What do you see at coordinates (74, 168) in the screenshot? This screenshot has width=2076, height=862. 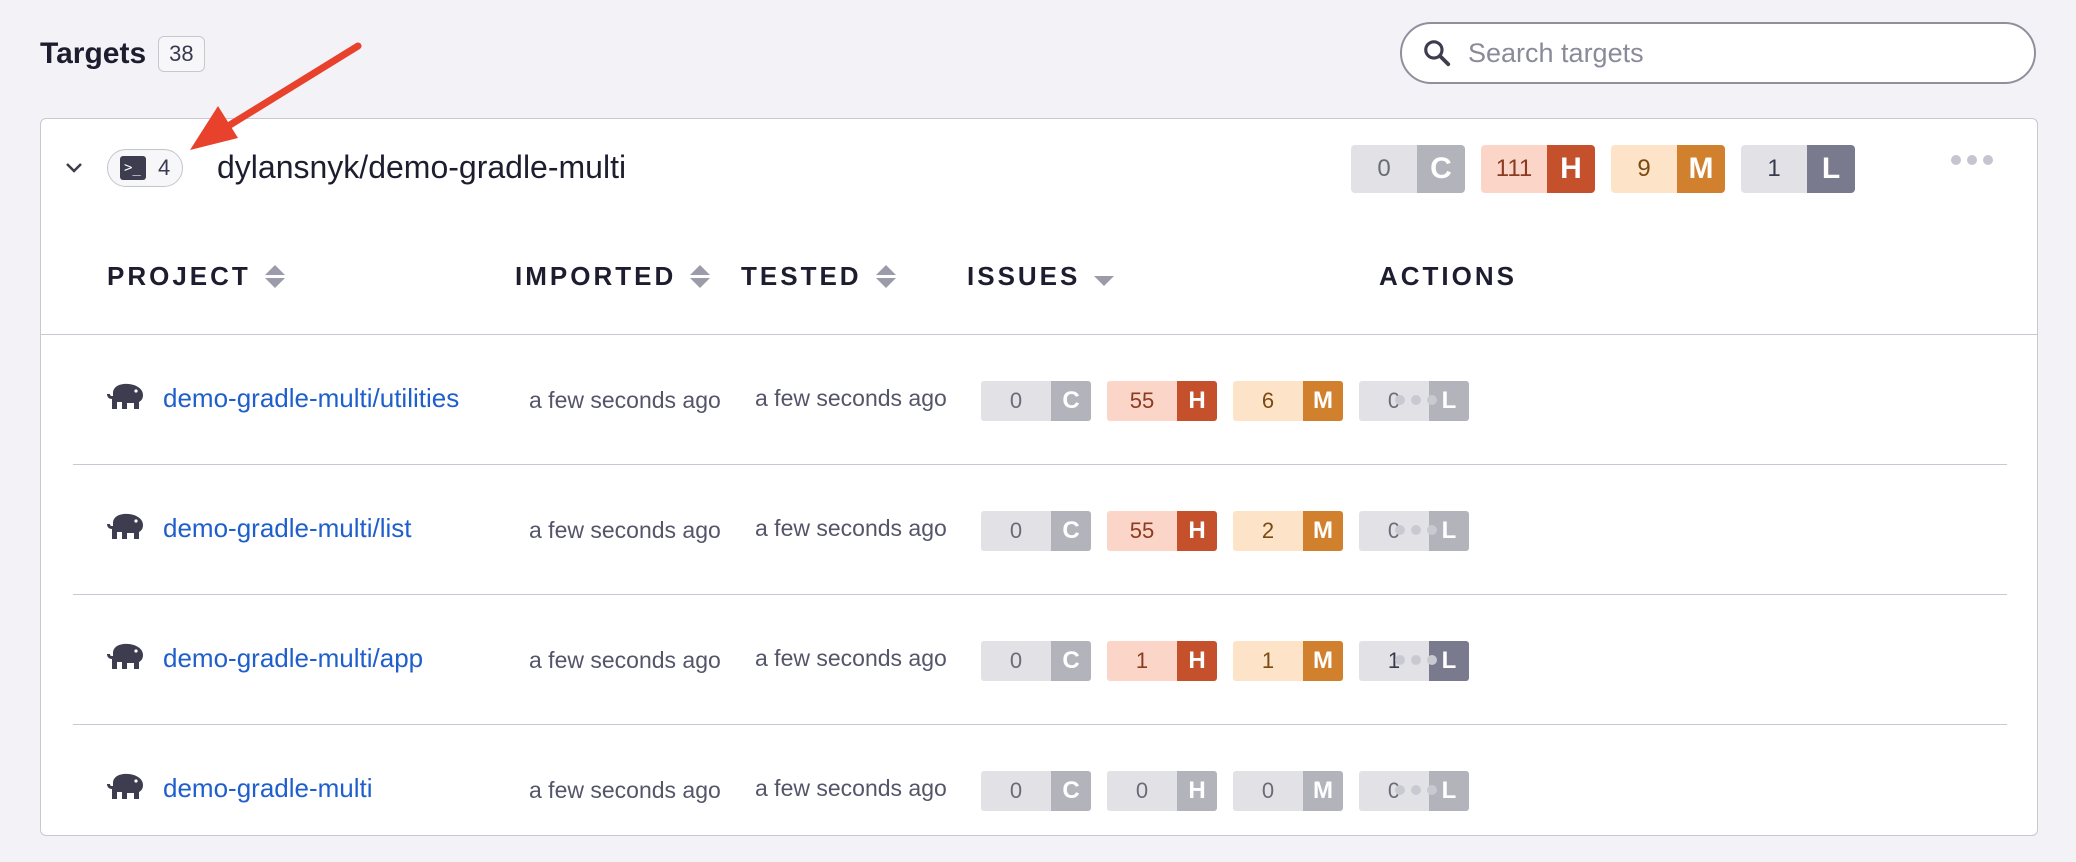 I see `chevron-down-icon` at bounding box center [74, 168].